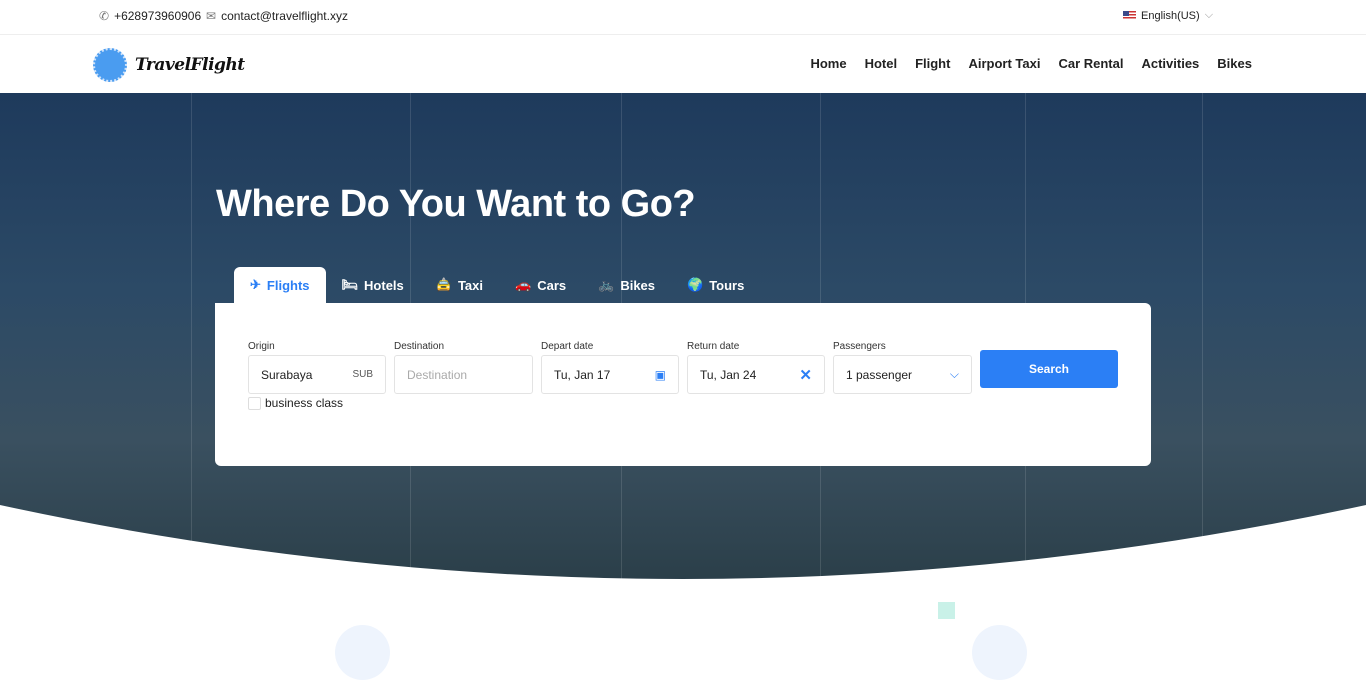  What do you see at coordinates (881, 63) in the screenshot?
I see `nav-hotel: Hotel` at bounding box center [881, 63].